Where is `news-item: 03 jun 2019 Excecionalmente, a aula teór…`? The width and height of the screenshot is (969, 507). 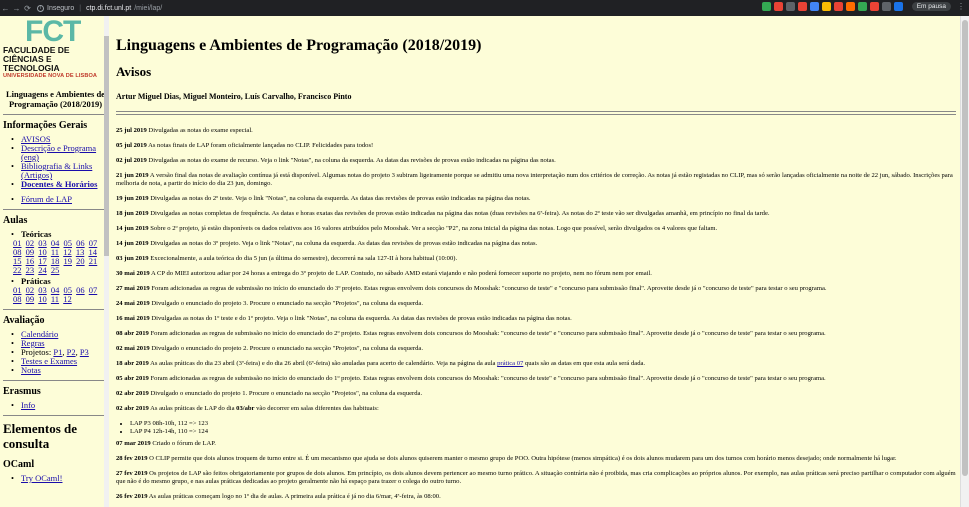
news-item: 03 jun 2019 Excecionalmente, a aula teór… is located at coordinates (536, 259).